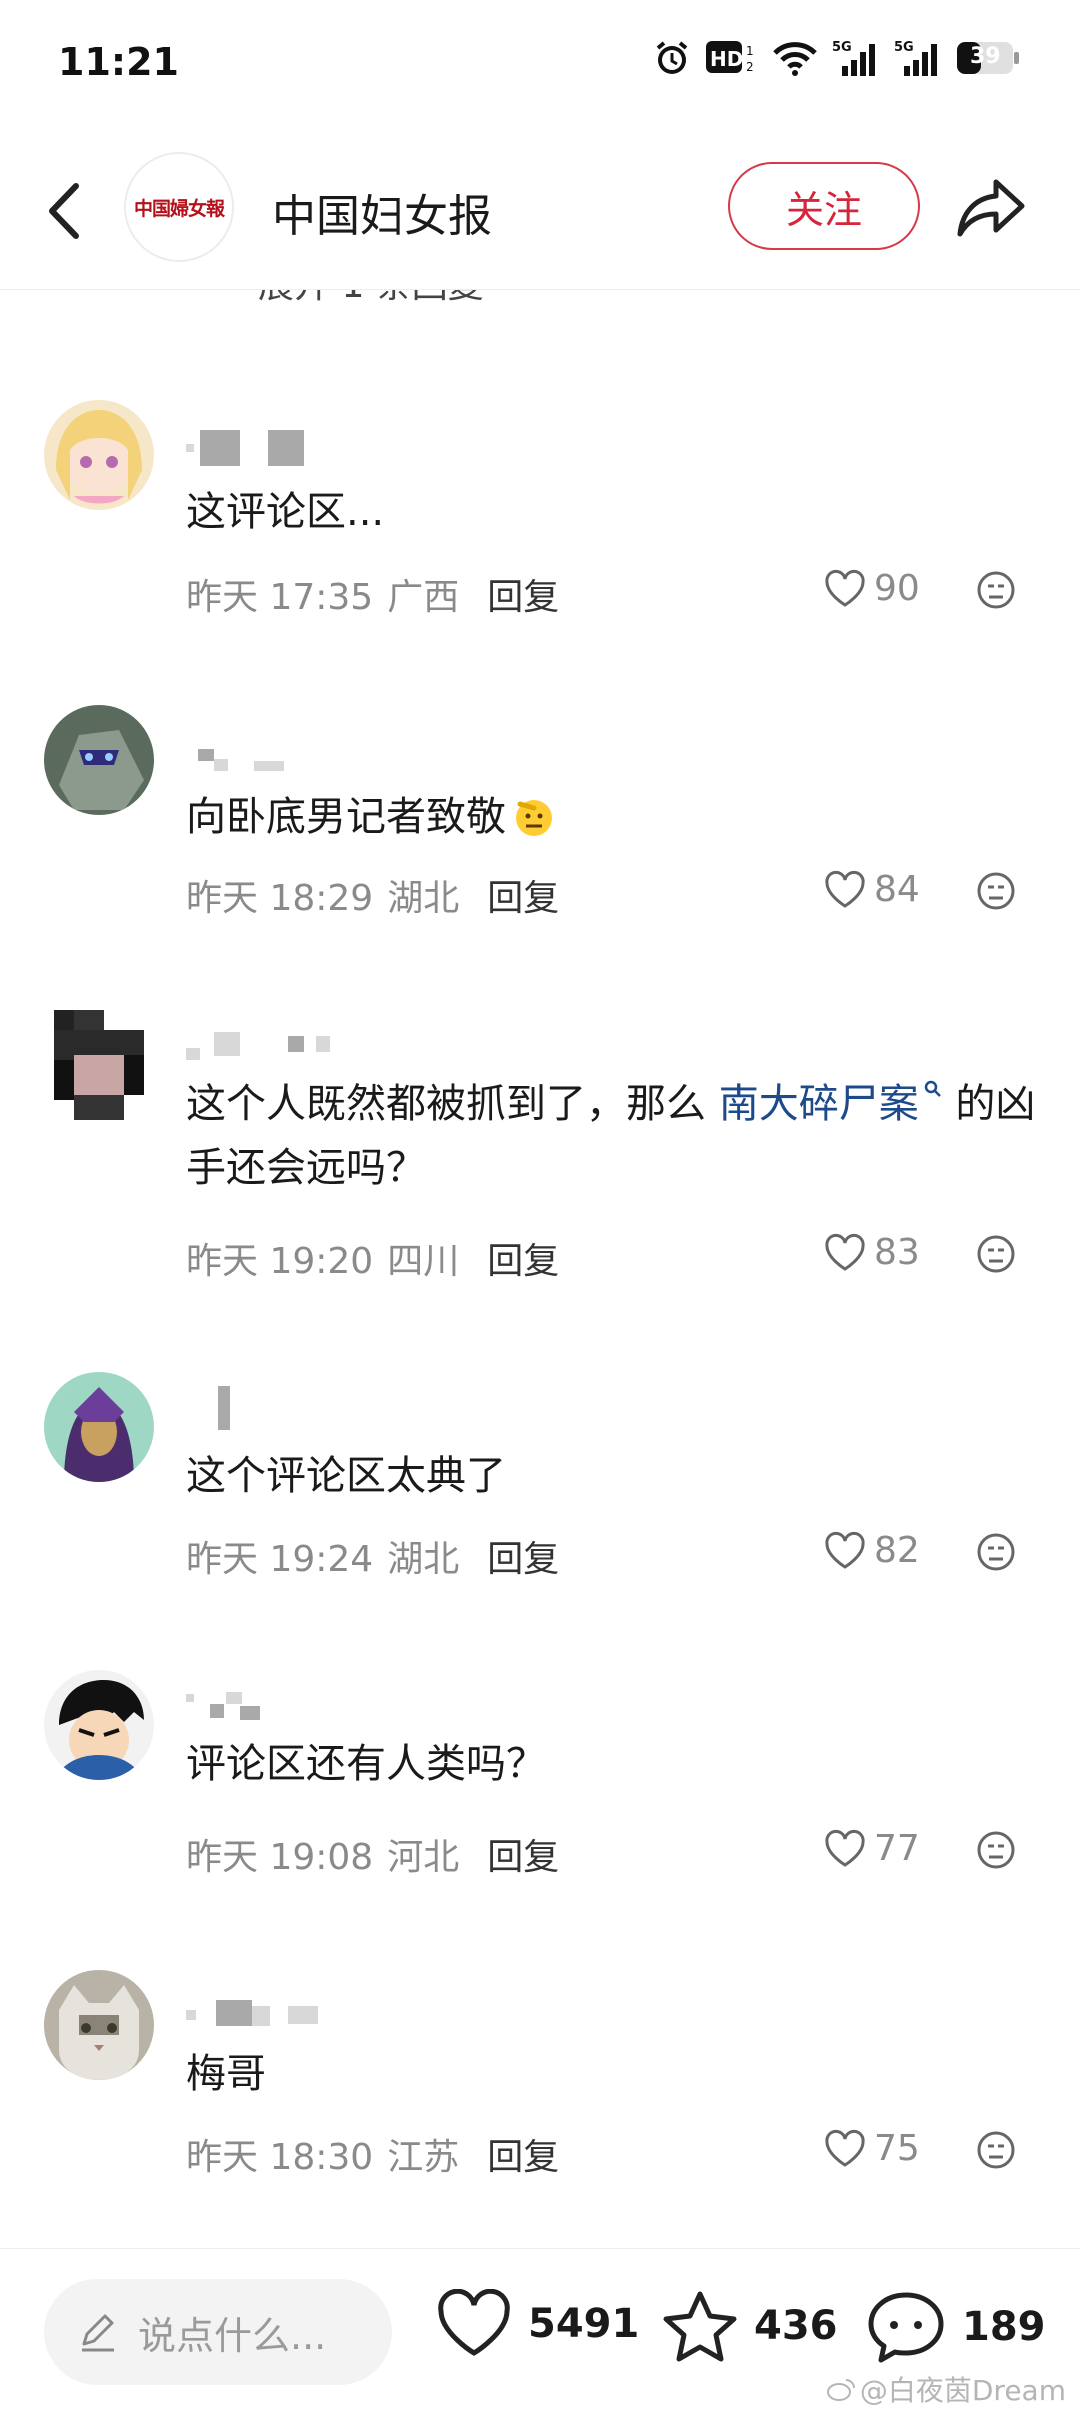 This screenshot has width=1080, height=2414. I want to click on battery-icon: 39, so click(988, 58).